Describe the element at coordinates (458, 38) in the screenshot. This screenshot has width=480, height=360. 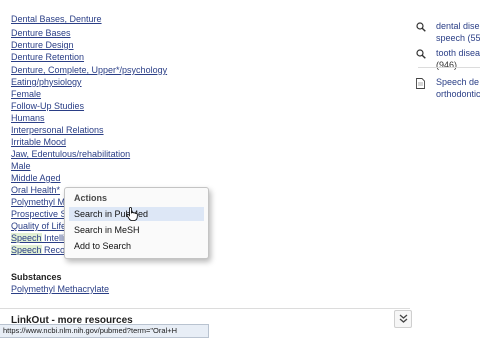
I see `related-search-text: speech (55` at that location.